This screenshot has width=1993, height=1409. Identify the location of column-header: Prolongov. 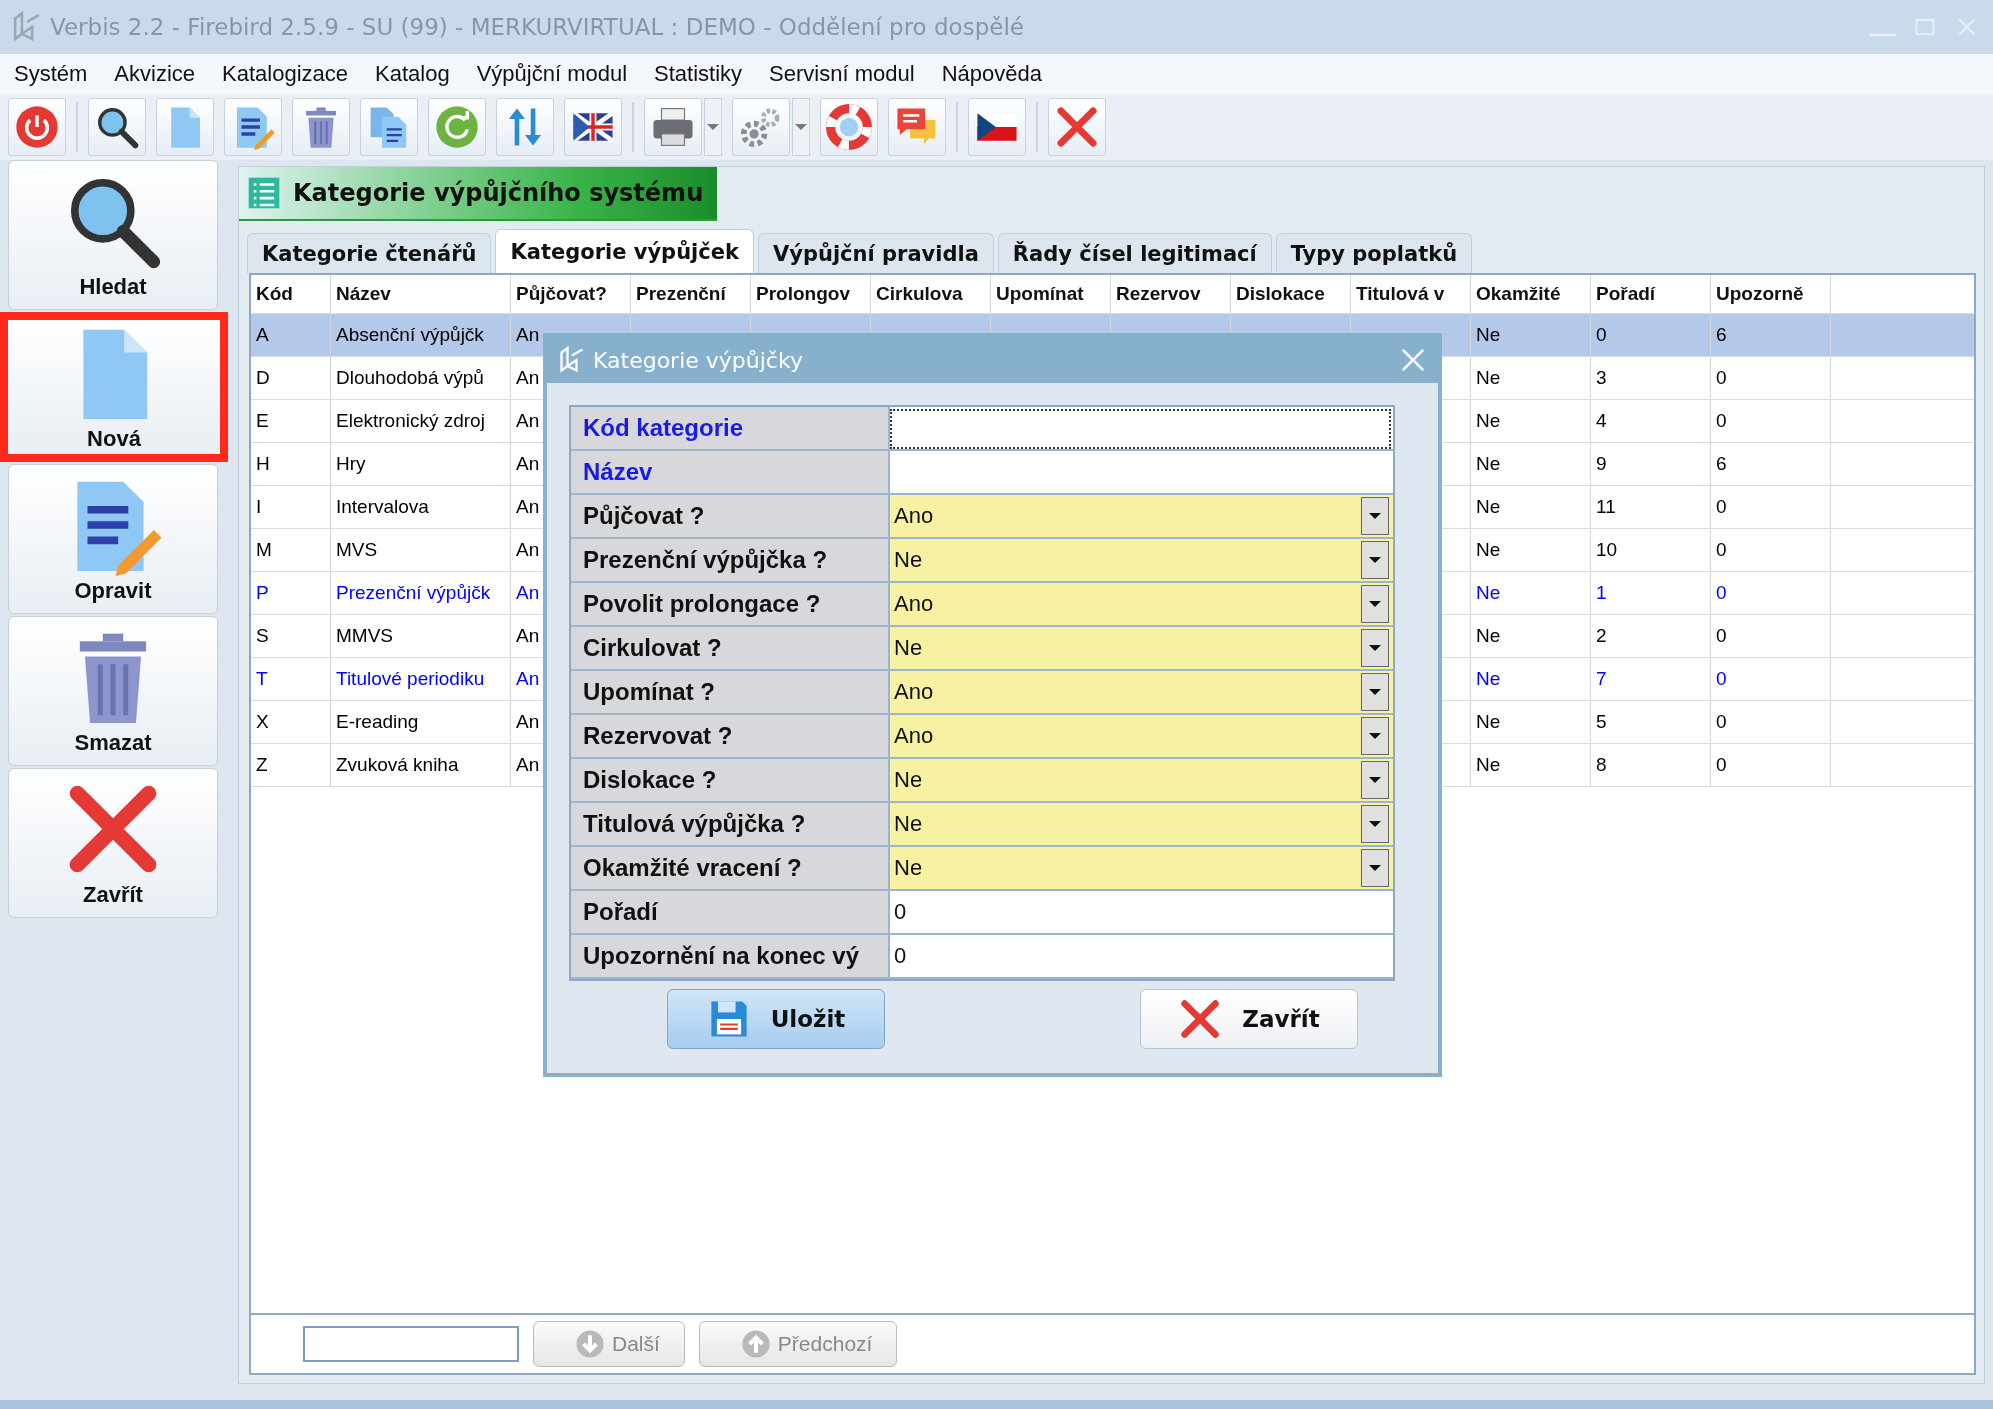
(811, 294).